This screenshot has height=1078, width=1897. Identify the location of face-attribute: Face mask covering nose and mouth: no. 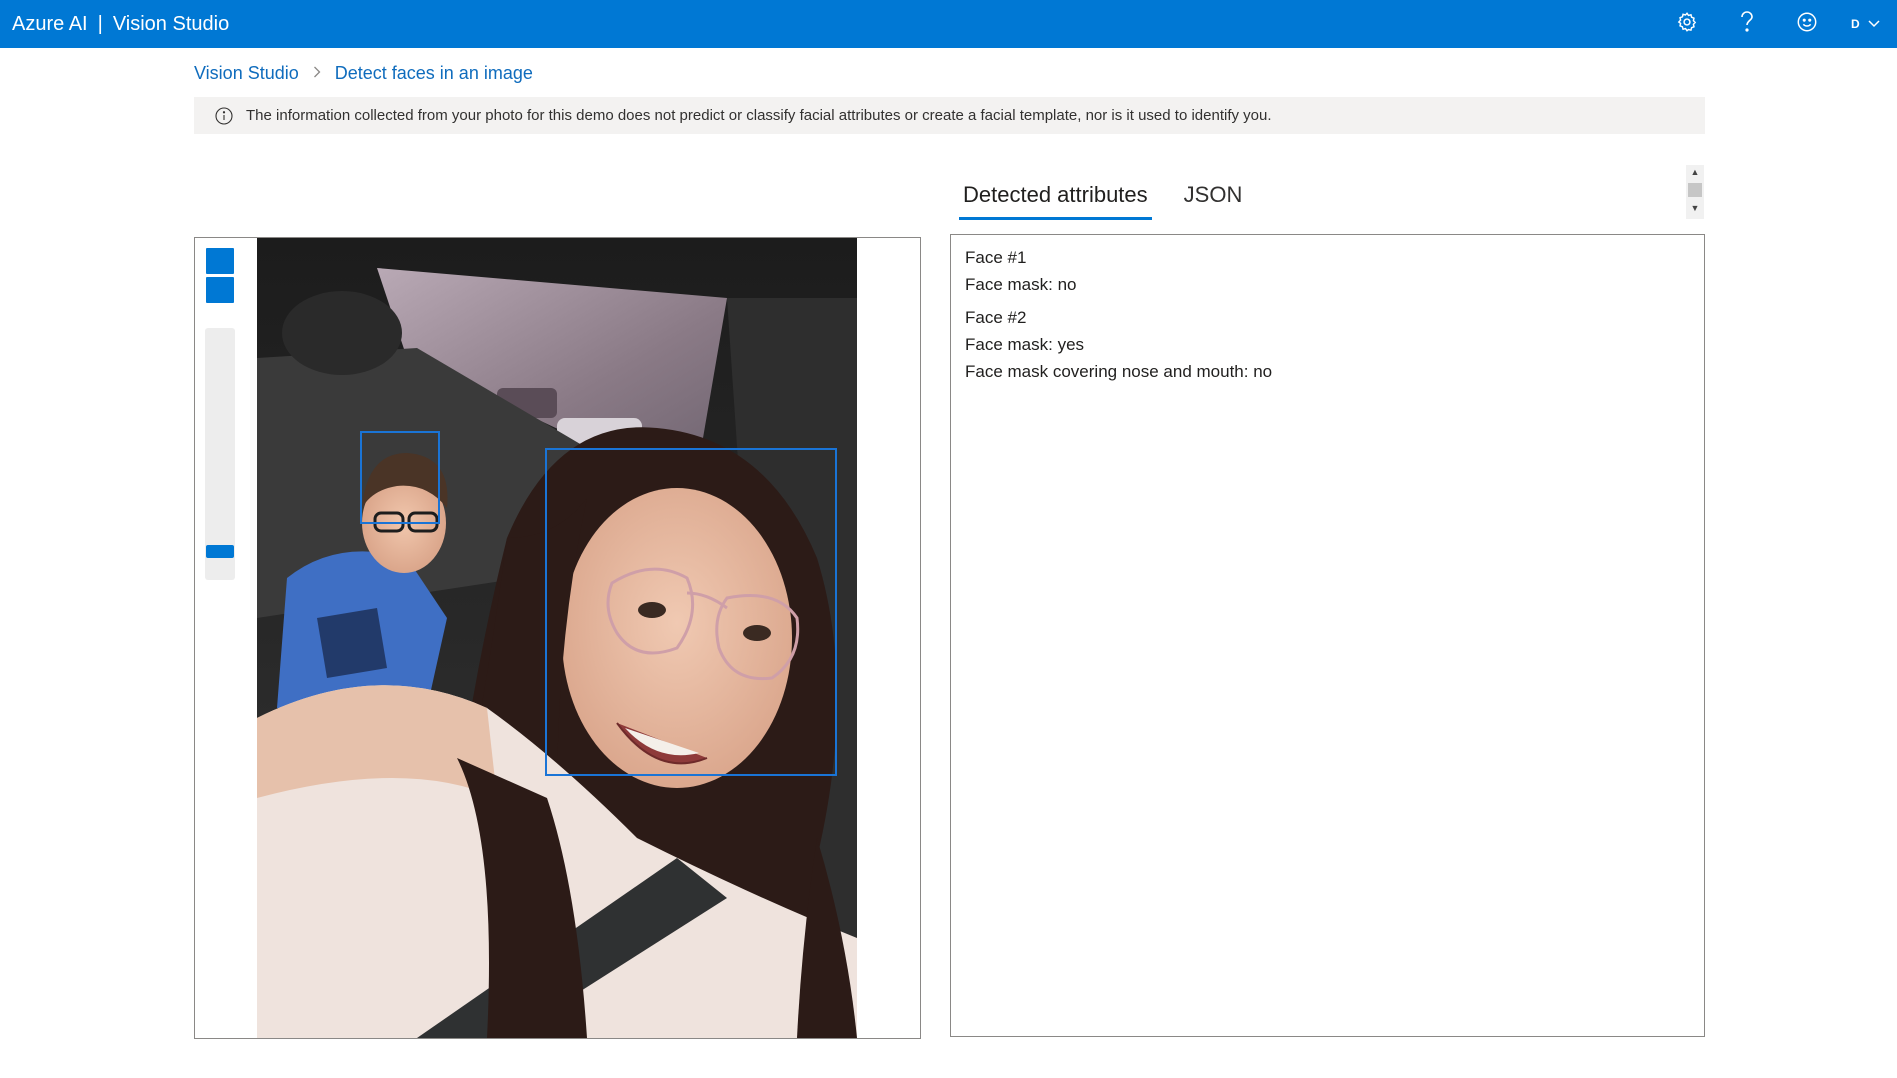
(1119, 371).